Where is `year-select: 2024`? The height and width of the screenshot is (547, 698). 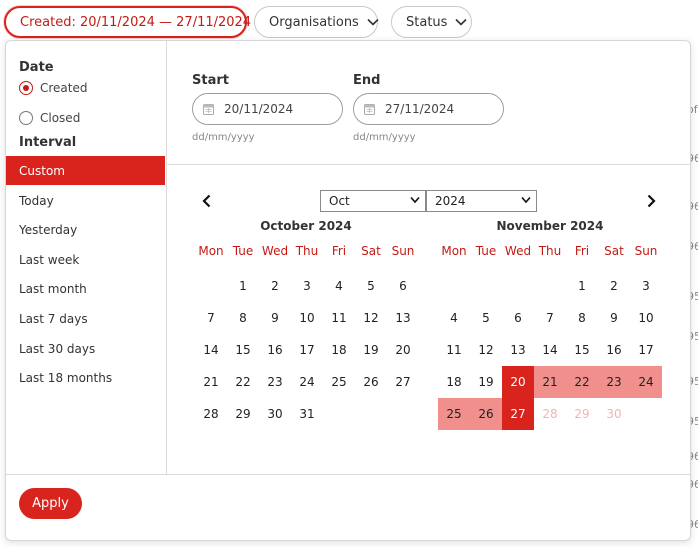
year-select: 2024 is located at coordinates (481, 201).